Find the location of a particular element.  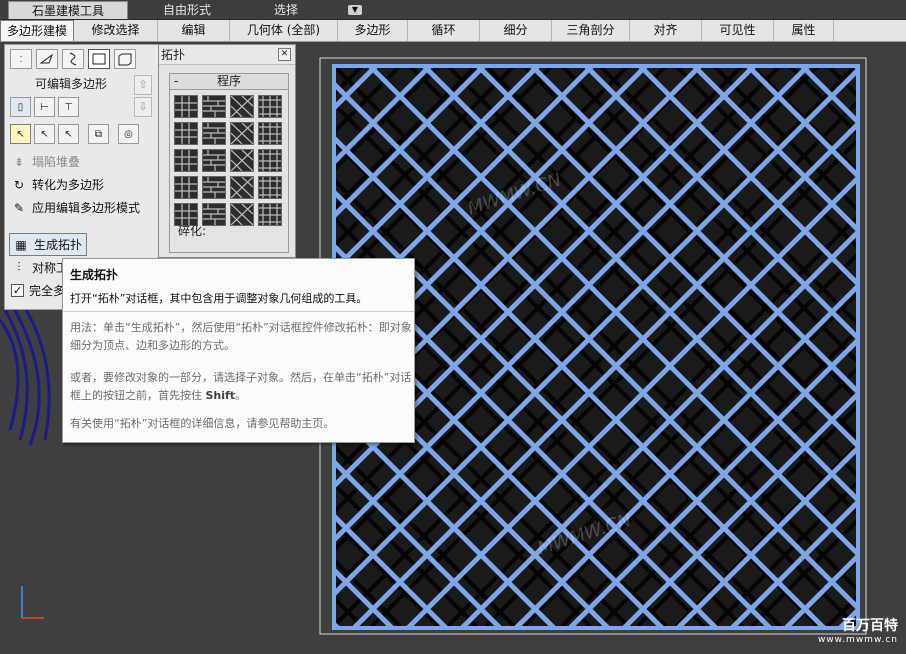

tab-loops: 循环 is located at coordinates (444, 30).